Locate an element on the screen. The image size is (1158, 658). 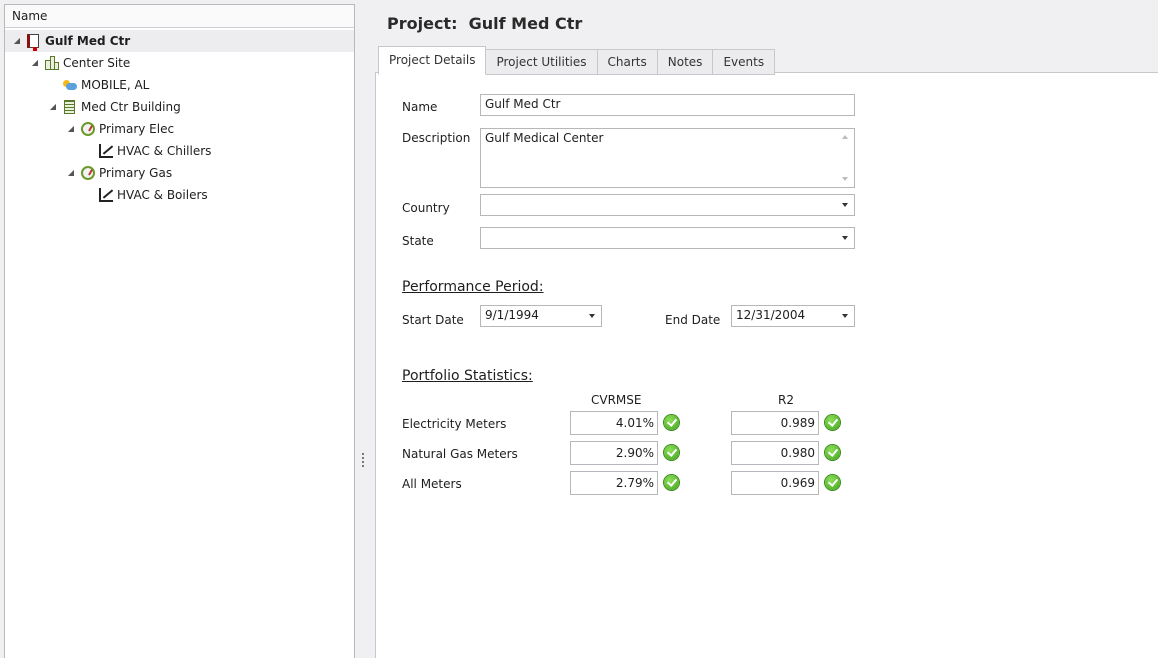
end-date-picker: 12/31/2004 is located at coordinates (793, 316).